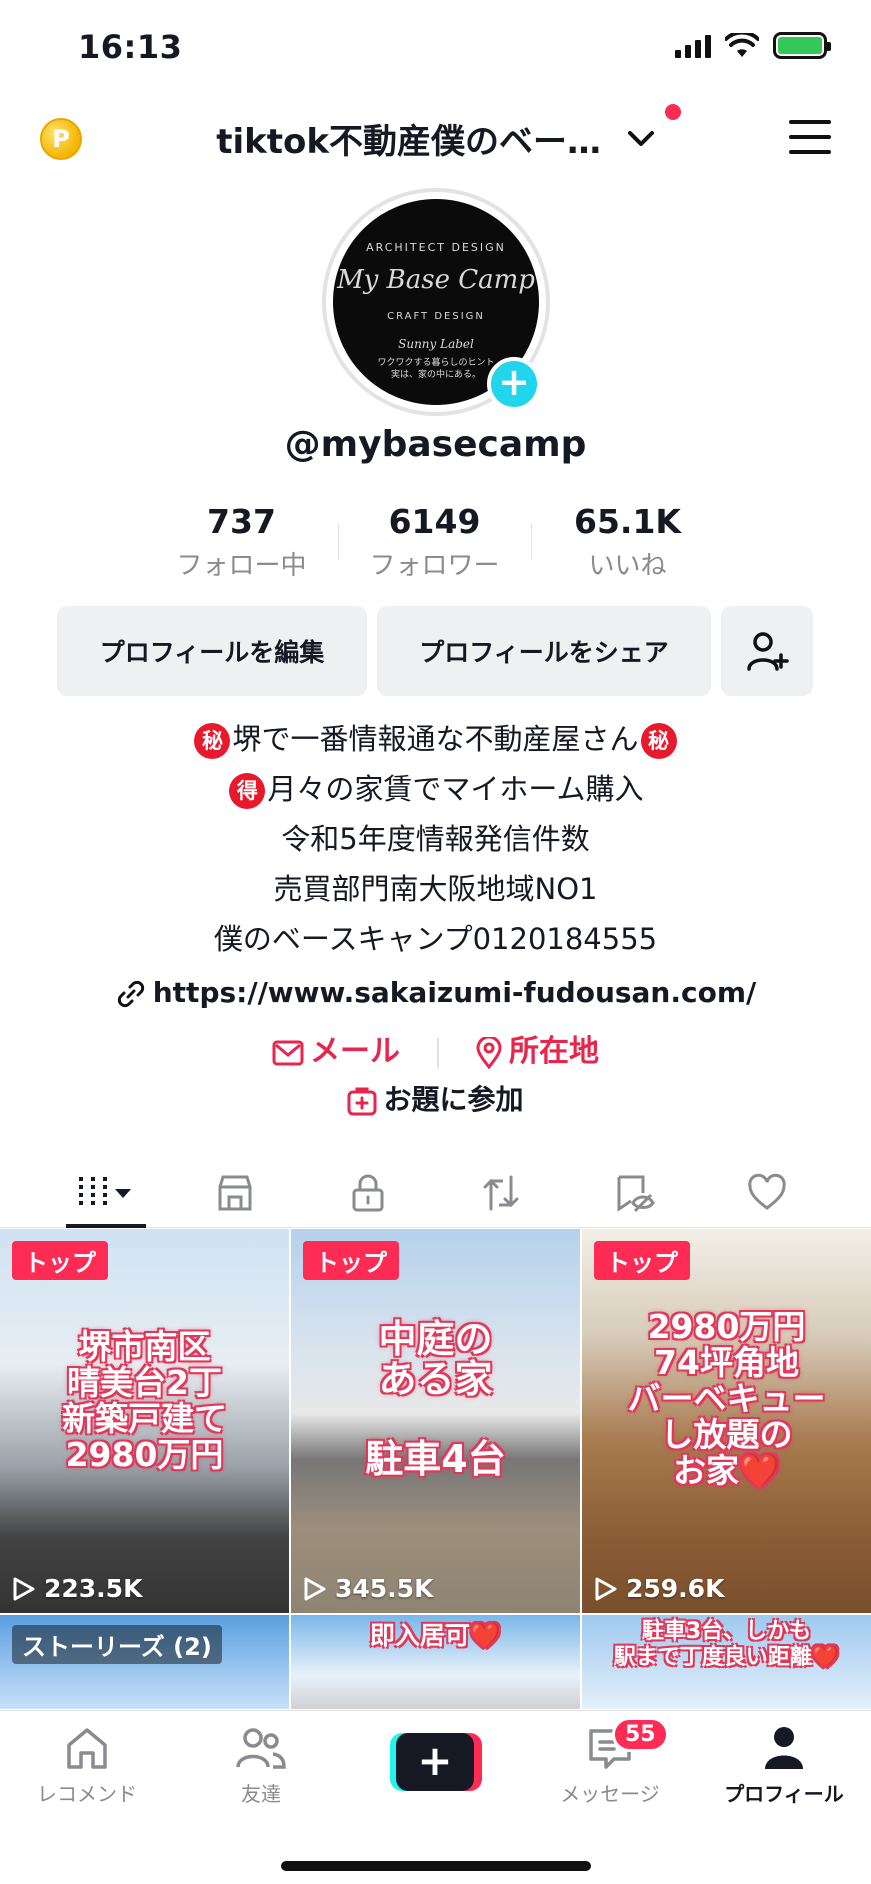 The width and height of the screenshot is (871, 1884). I want to click on bio-line-4: 売買部門南大阪地域NO1, so click(435, 889).